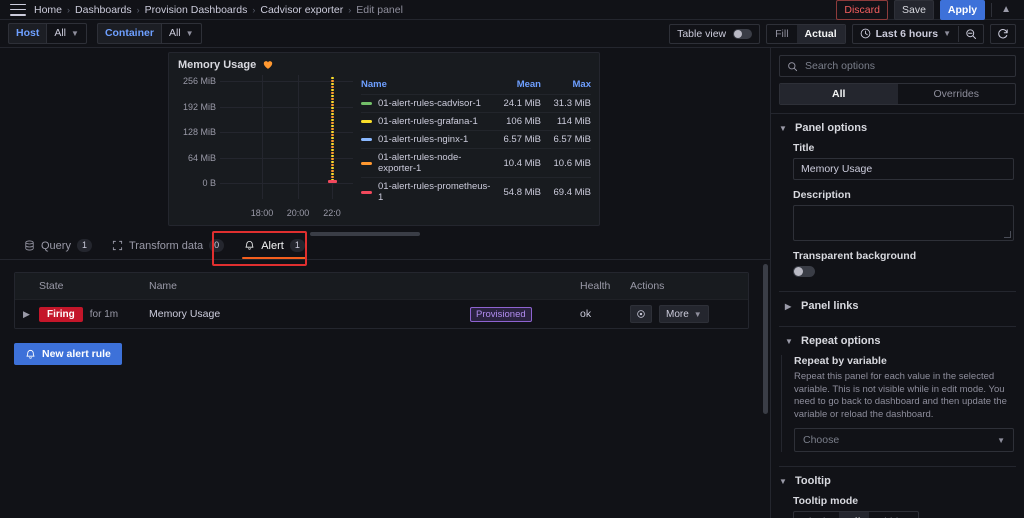  What do you see at coordinates (274, 246) in the screenshot?
I see `tab-alert: Alert 1` at bounding box center [274, 246].